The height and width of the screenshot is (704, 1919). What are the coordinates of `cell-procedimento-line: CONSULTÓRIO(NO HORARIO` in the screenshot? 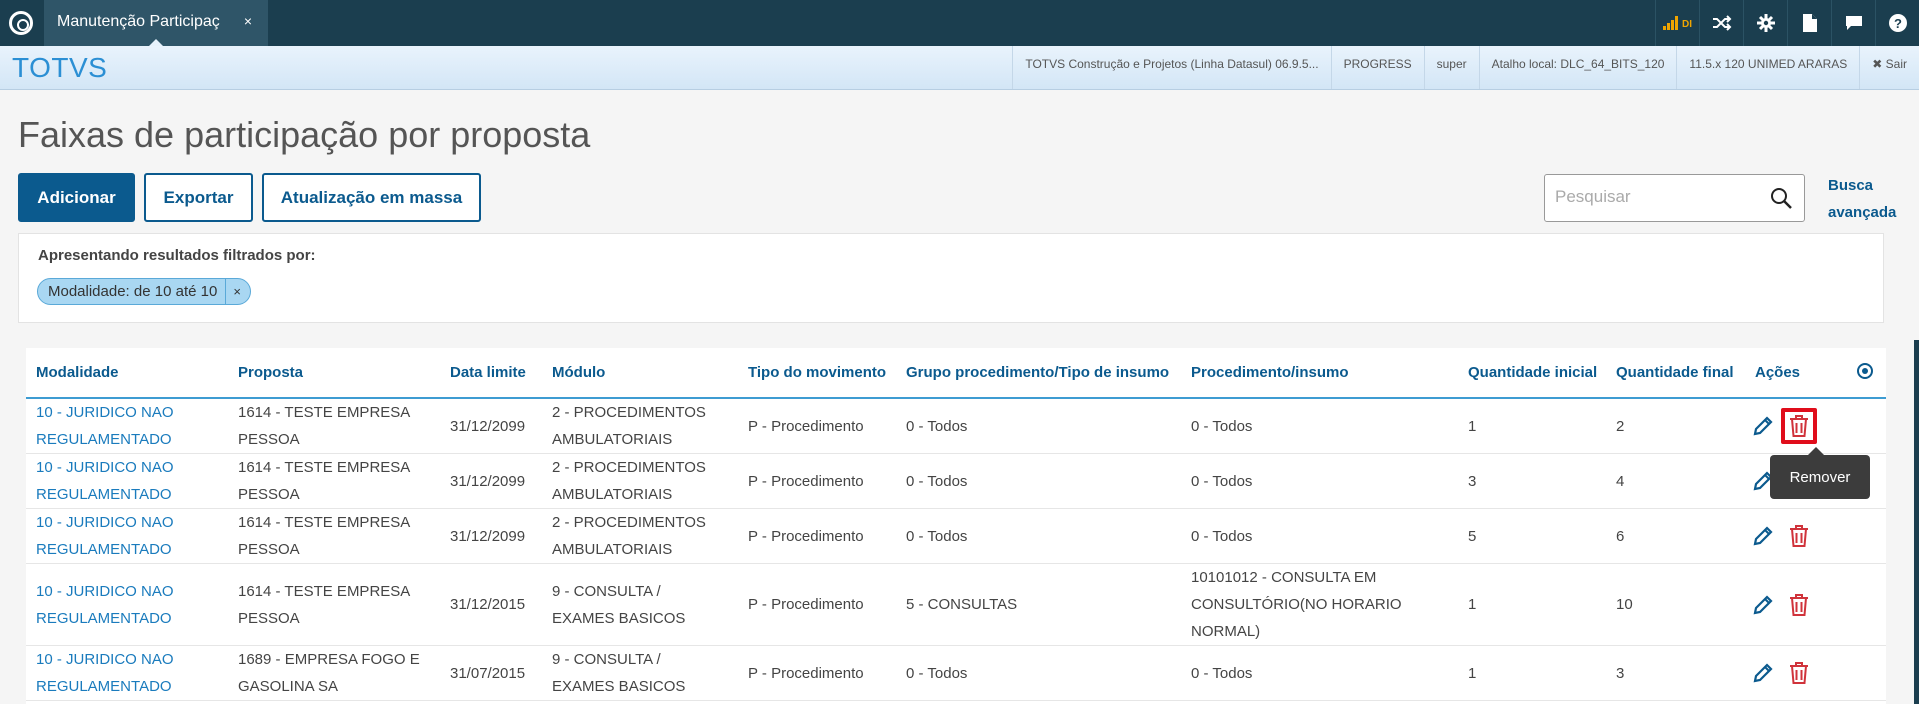 It's located at (1296, 604).